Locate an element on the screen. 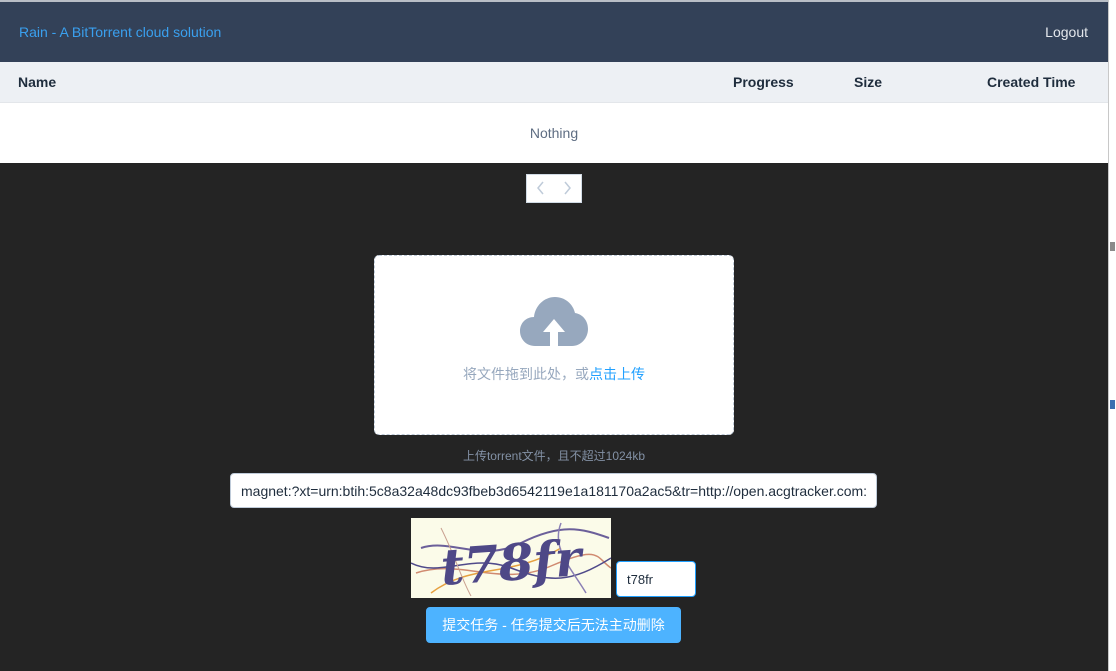  upload-tip: 上传torrent文件，且不超过1024kb is located at coordinates (554, 456).